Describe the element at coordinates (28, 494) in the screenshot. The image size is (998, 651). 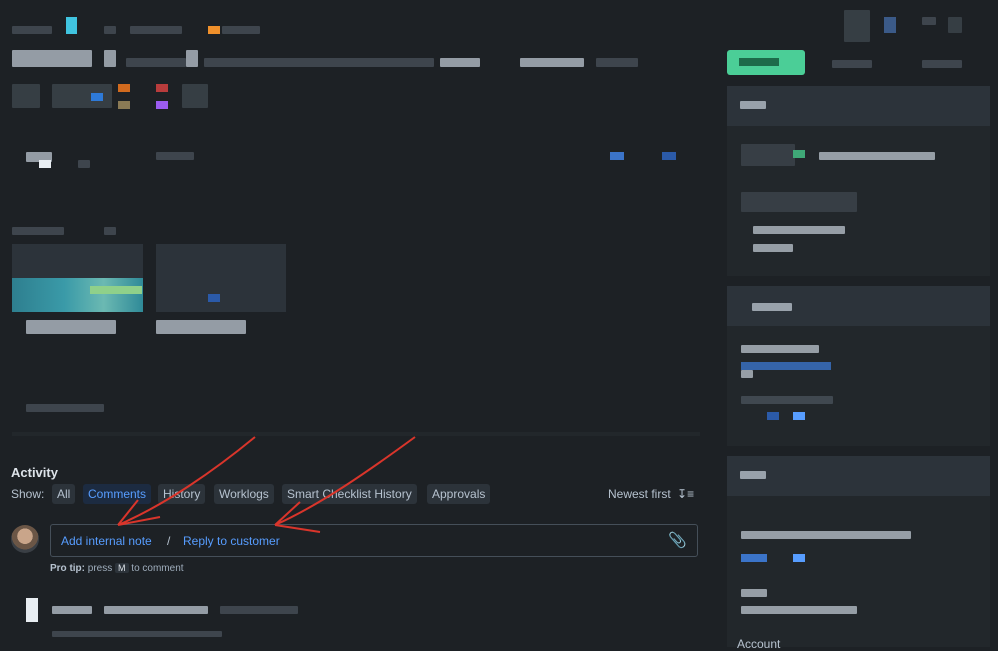
I see `show-label: Show:` at that location.